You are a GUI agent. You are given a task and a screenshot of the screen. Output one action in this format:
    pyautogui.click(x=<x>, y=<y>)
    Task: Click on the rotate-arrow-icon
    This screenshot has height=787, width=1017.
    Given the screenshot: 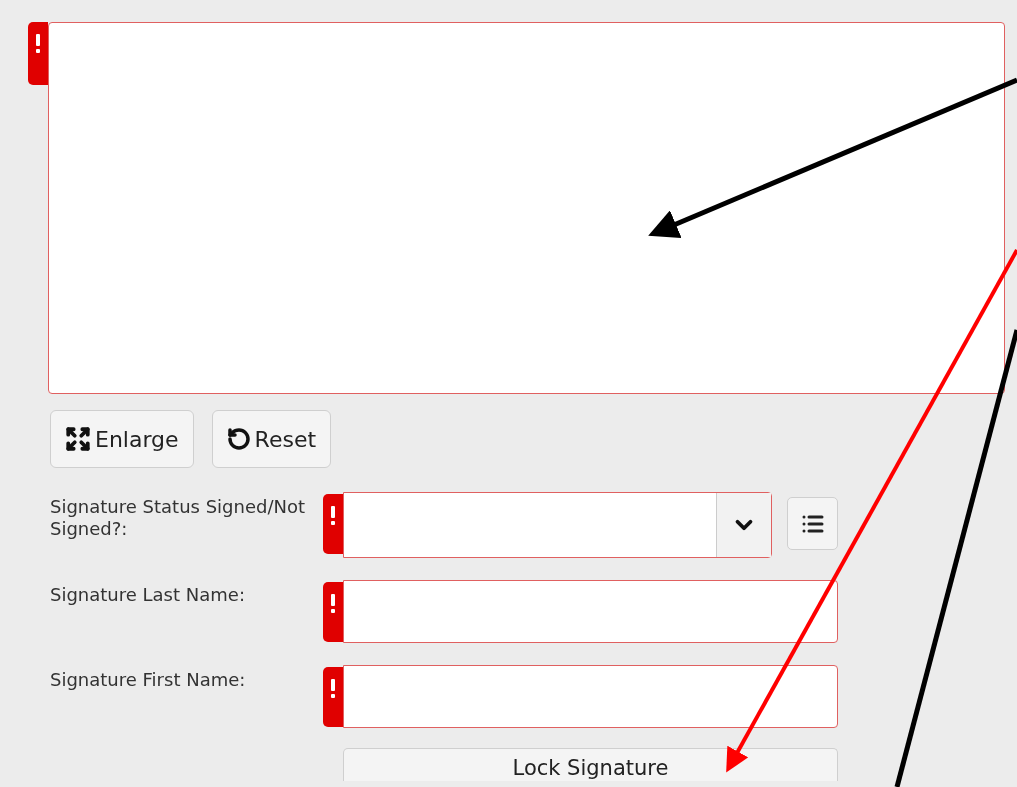 What is the action you would take?
    pyautogui.click(x=238, y=439)
    